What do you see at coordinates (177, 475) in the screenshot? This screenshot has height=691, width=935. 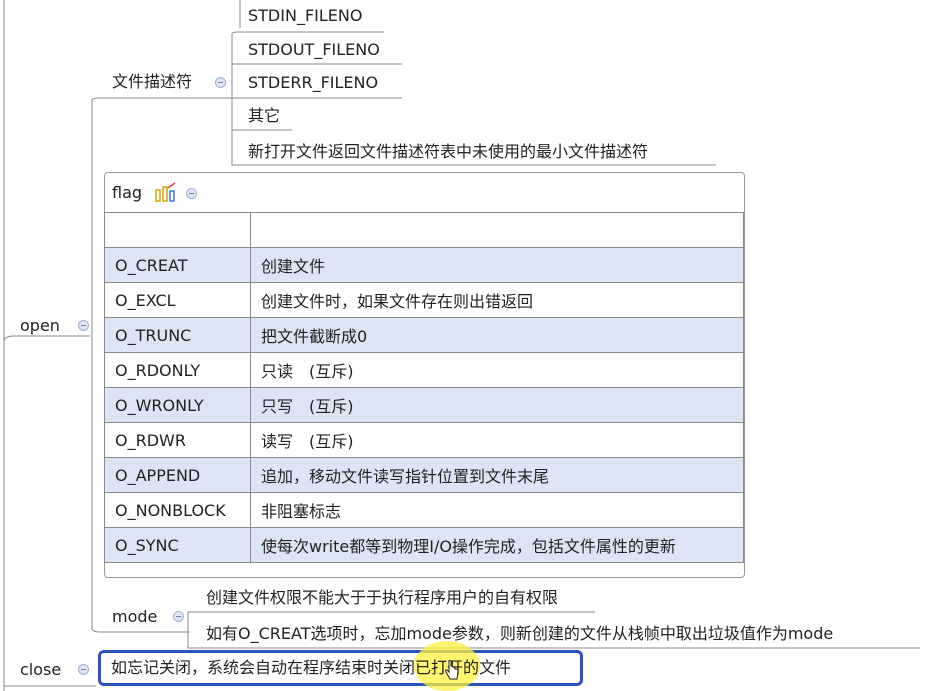 I see `flag-key-cell: O_APPEND` at bounding box center [177, 475].